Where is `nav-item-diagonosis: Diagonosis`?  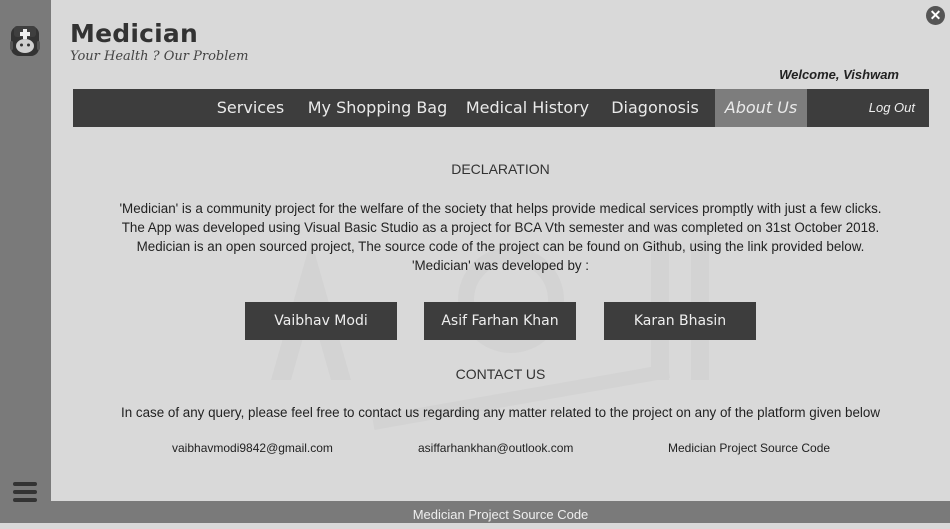 nav-item-diagonosis: Diagonosis is located at coordinates (655, 108).